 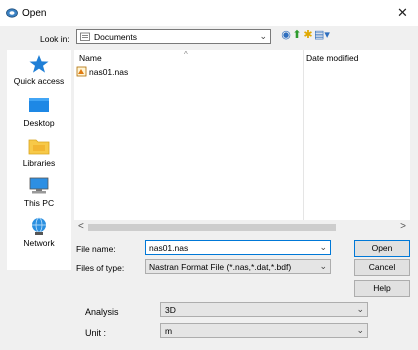 What do you see at coordinates (286, 35) in the screenshot?
I see `back-icon: ◉` at bounding box center [286, 35].